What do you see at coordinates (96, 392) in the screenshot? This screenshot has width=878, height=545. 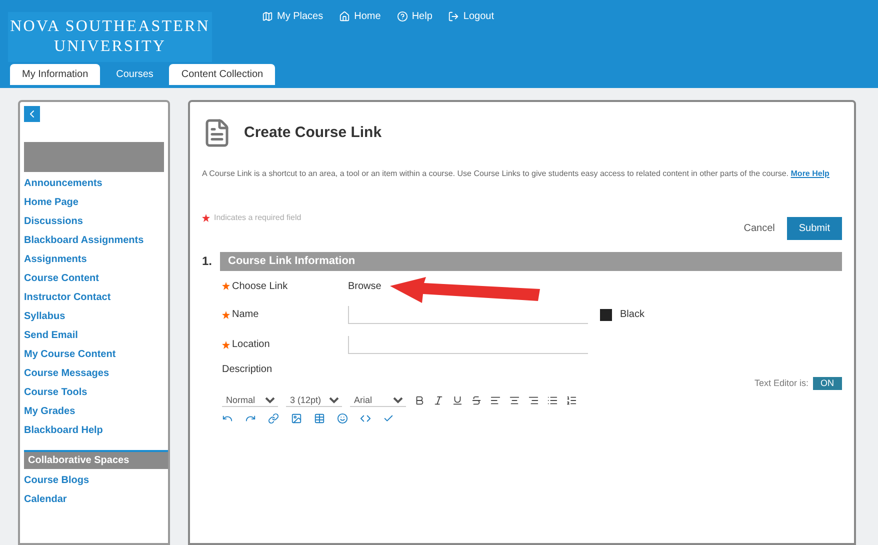 I see `menu-link: Course Tools` at bounding box center [96, 392].